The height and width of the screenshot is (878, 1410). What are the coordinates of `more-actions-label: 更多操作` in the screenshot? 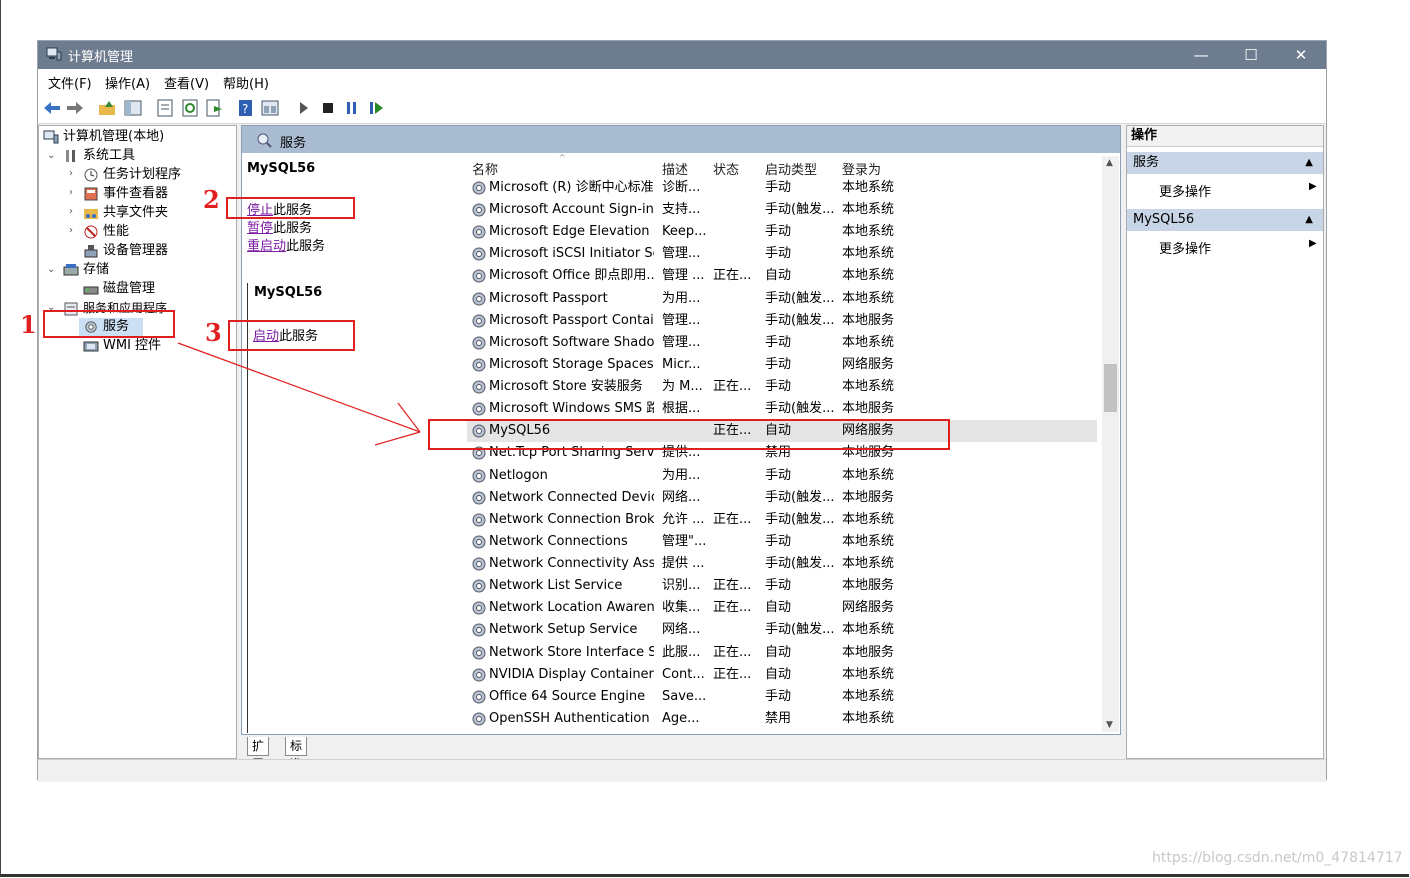 It's located at (1185, 192).